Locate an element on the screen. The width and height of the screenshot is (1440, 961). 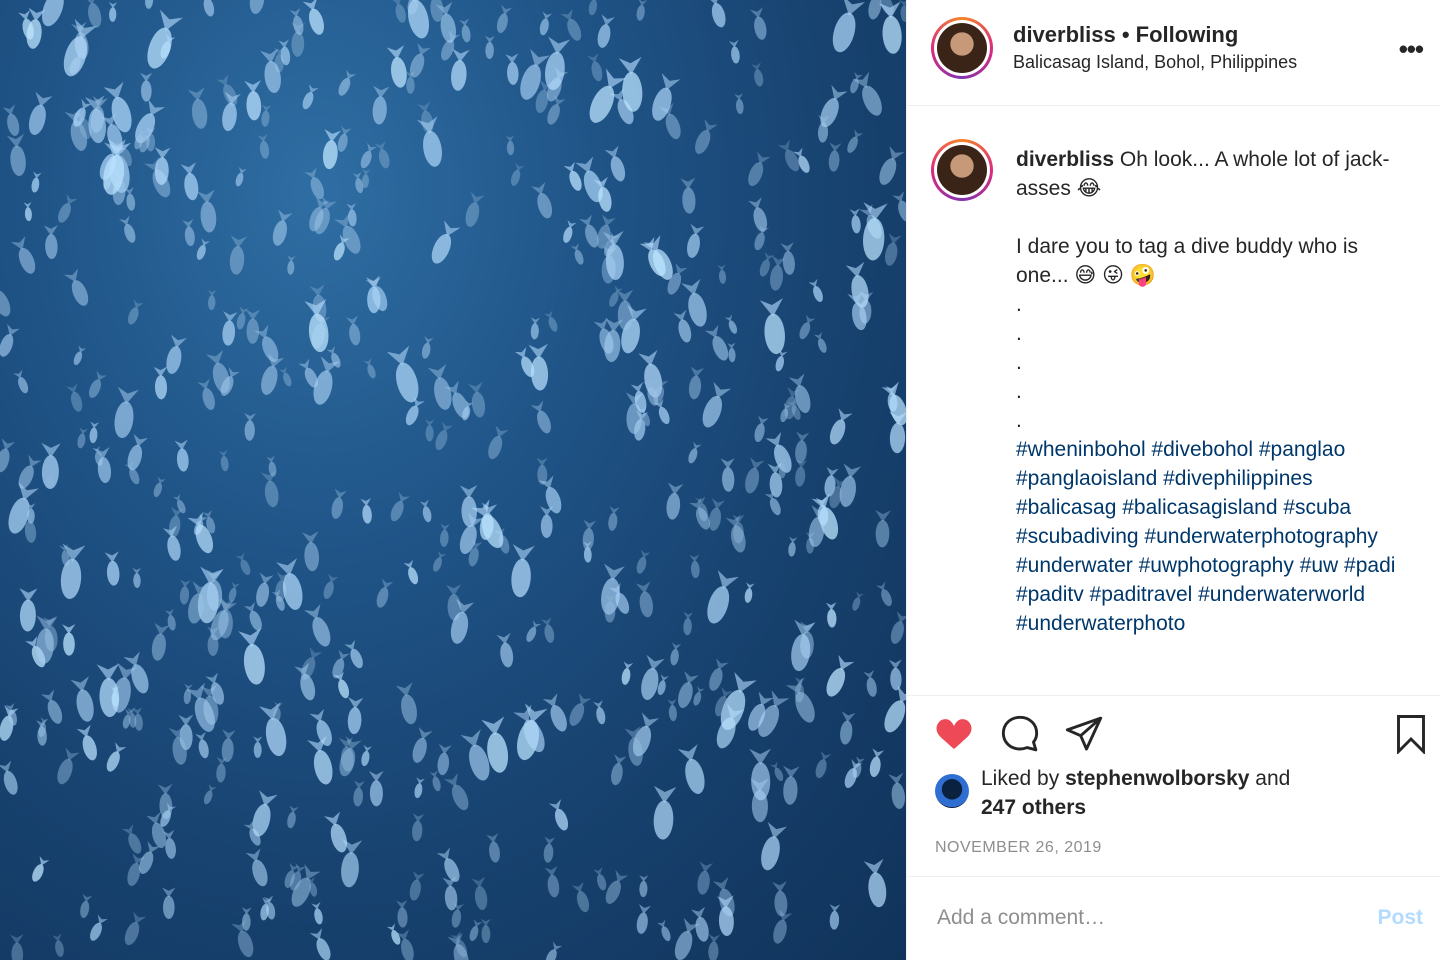
share-icon is located at coordinates (1084, 734).